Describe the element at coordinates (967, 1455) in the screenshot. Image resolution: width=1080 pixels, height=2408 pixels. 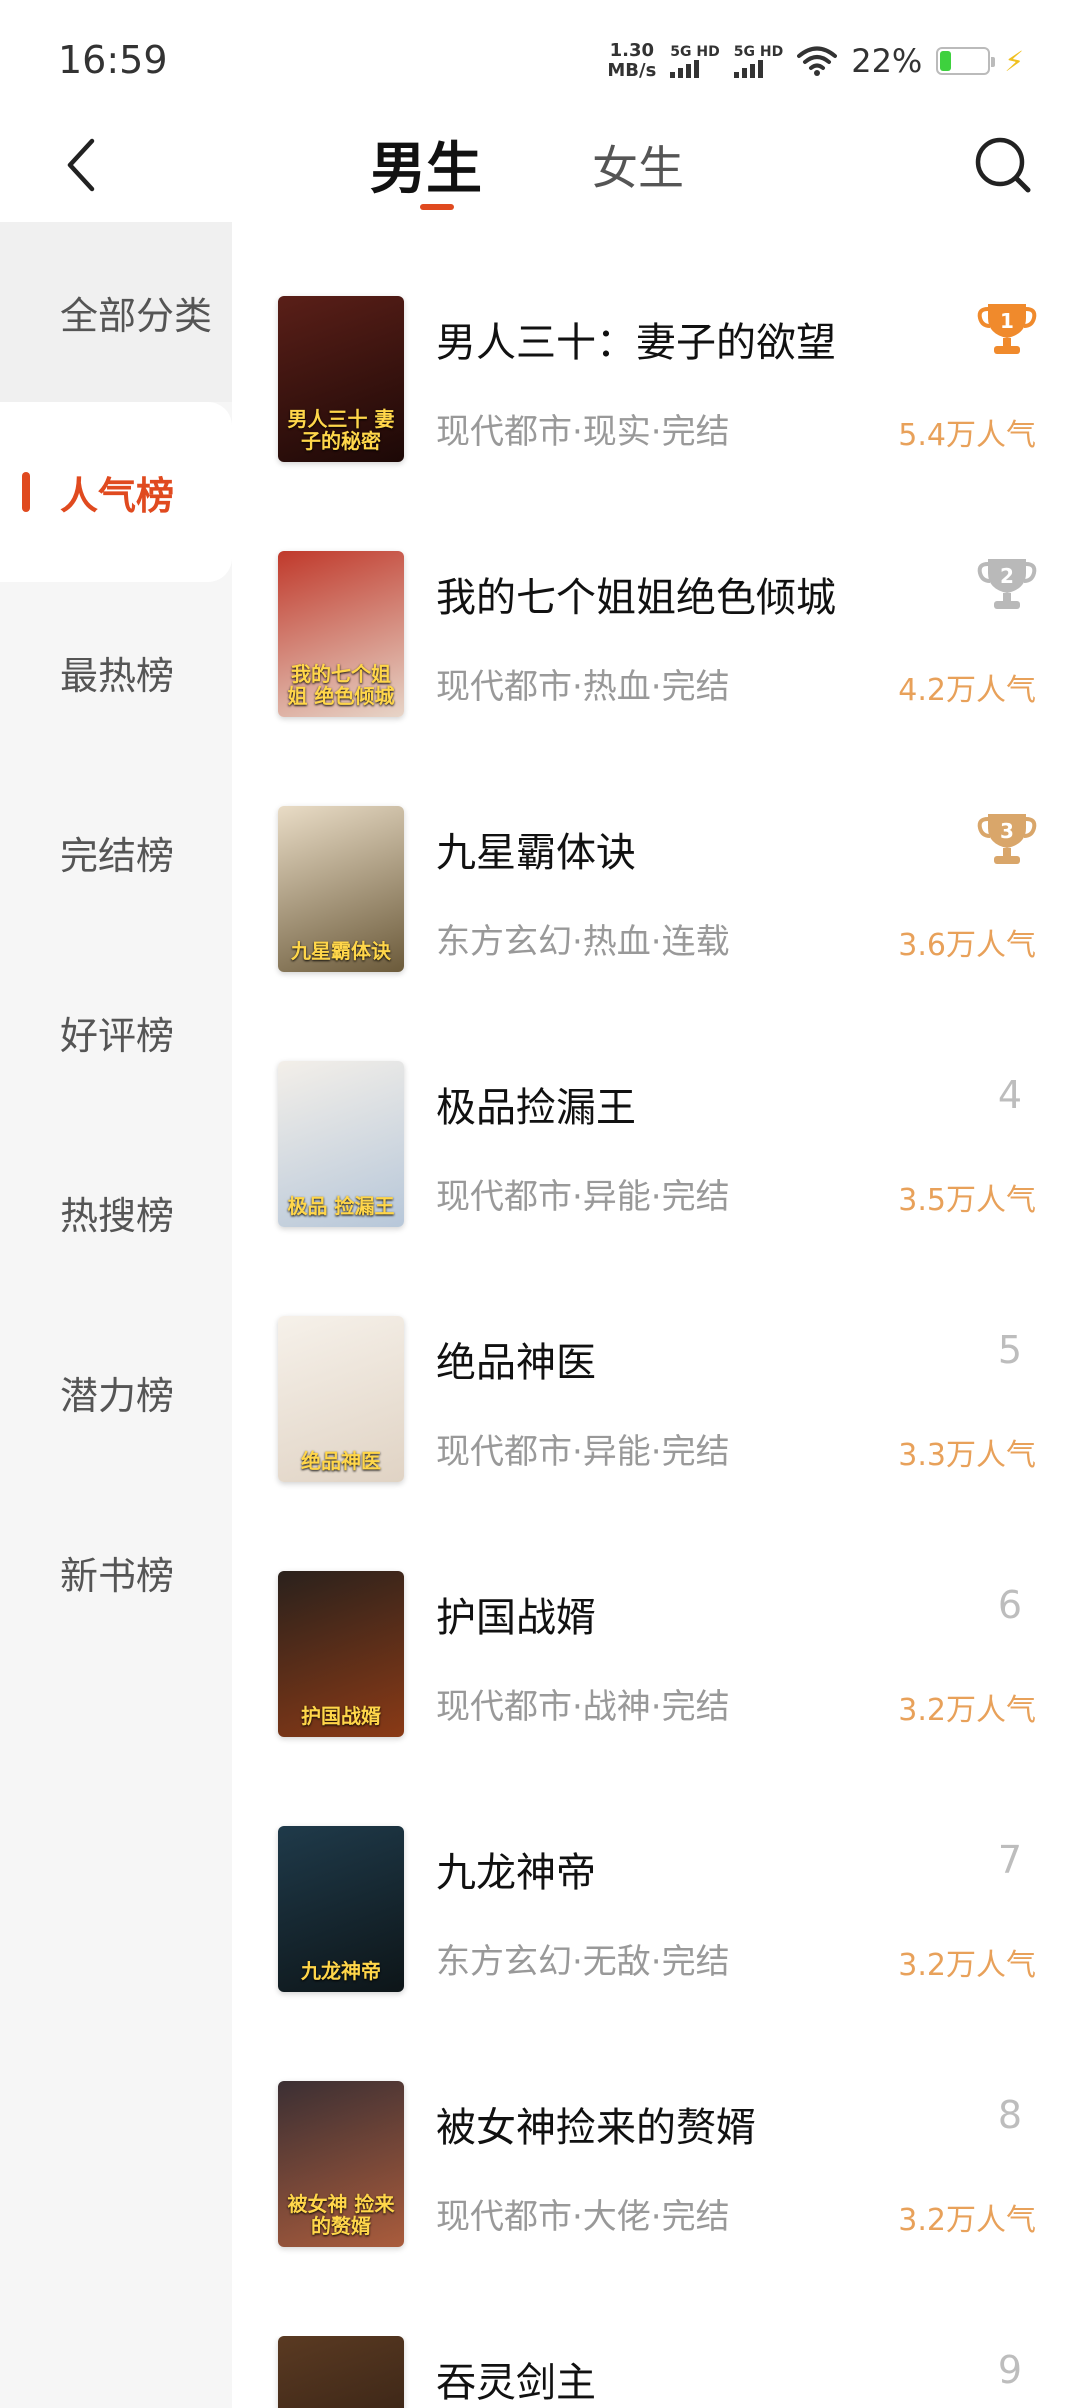
I see `popularity-count: 3.3万人气` at that location.